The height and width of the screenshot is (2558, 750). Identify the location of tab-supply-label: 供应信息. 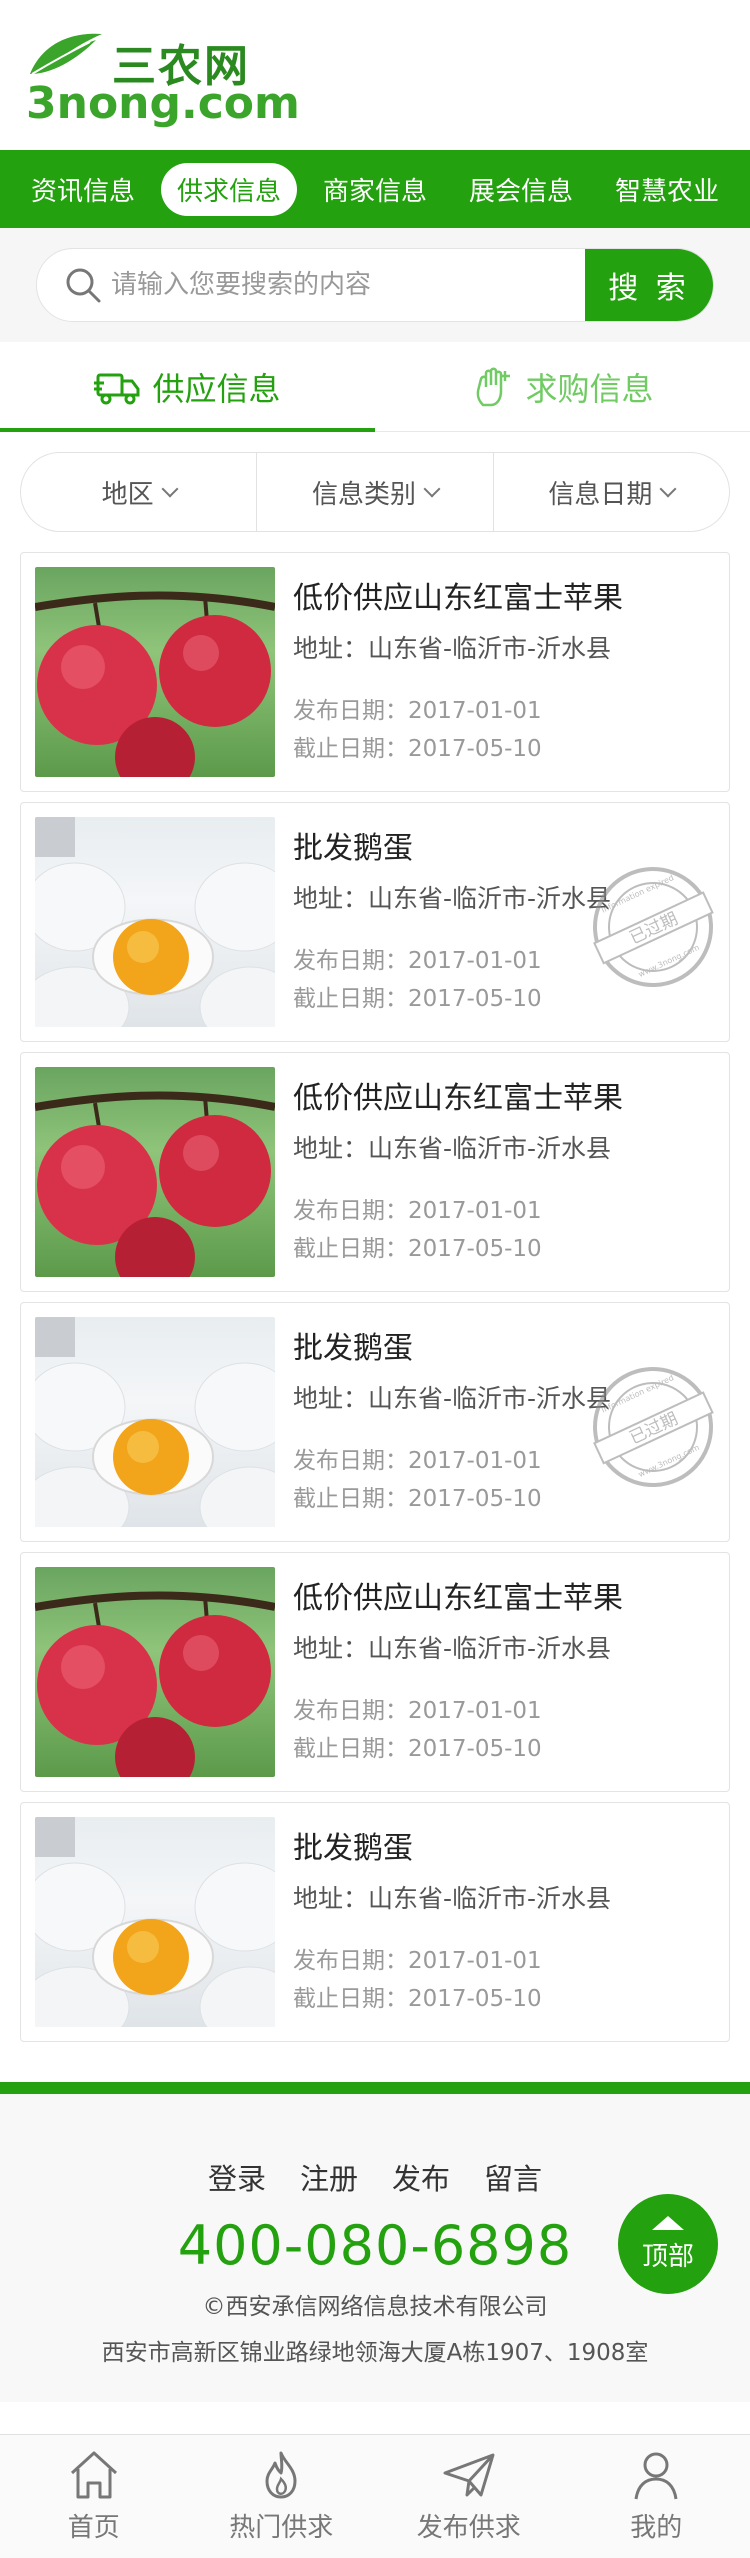
(216, 388).